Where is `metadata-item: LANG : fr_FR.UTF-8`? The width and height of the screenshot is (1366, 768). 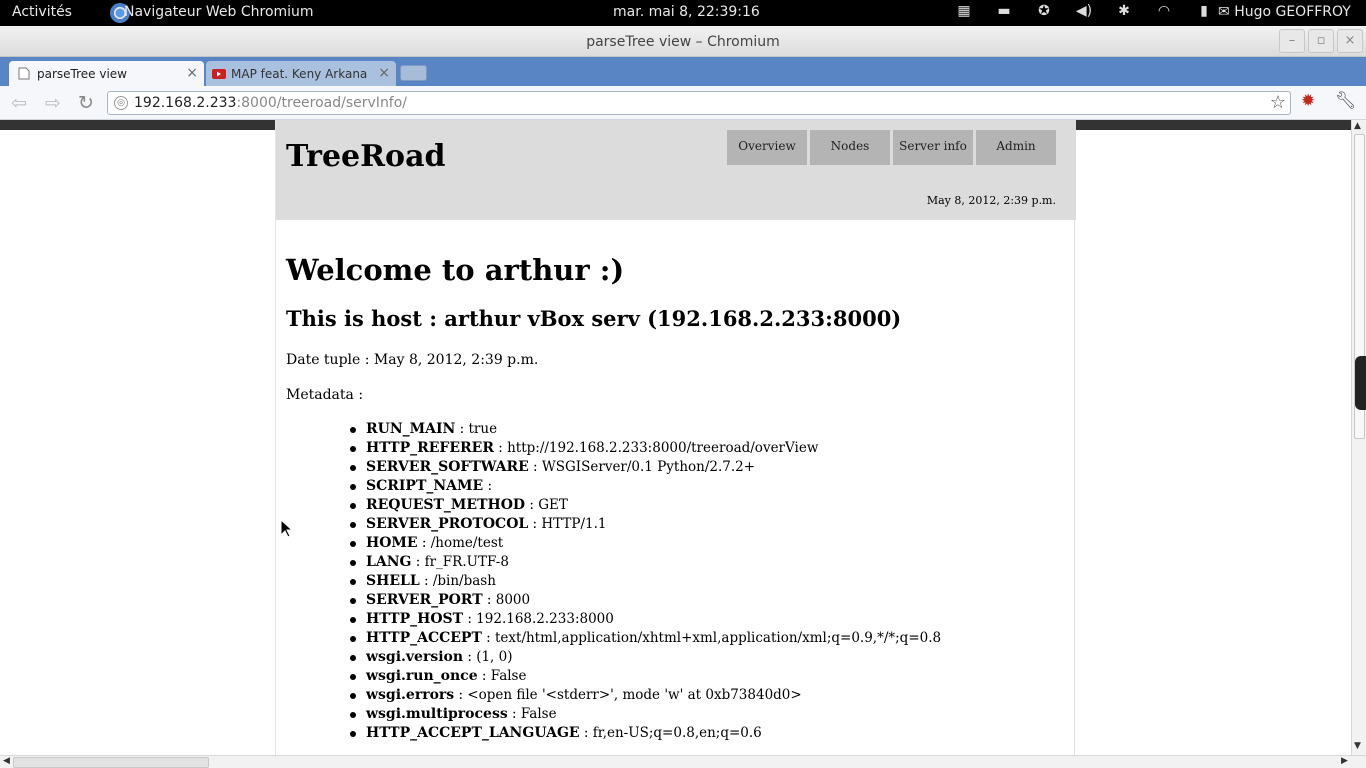 metadata-item: LANG : fr_FR.UTF-8 is located at coordinates (708, 562).